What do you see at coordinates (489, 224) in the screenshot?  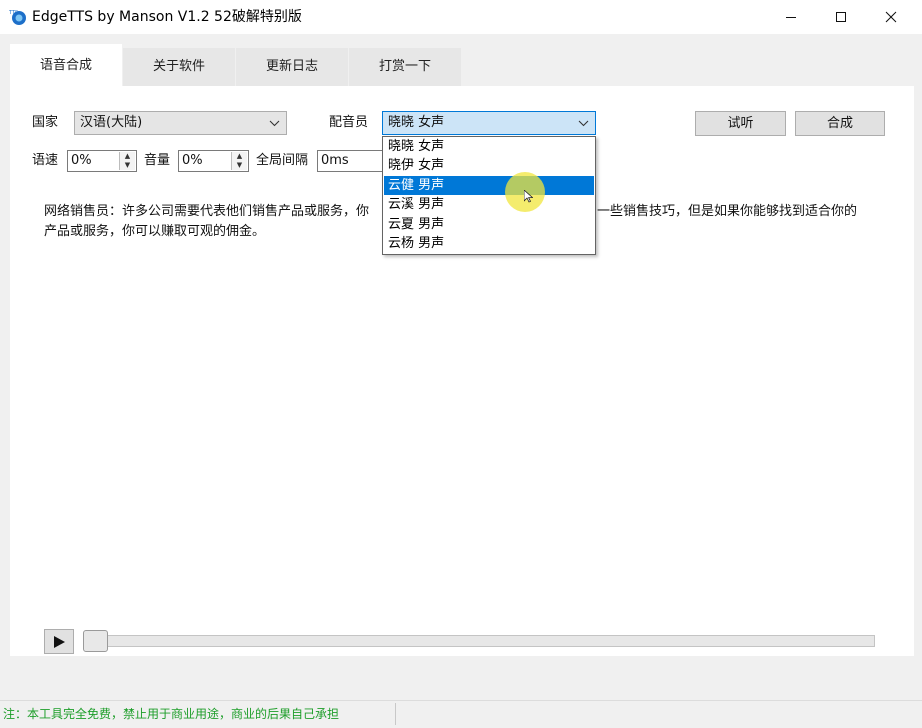 I see `voice-option: 云夏 男声` at bounding box center [489, 224].